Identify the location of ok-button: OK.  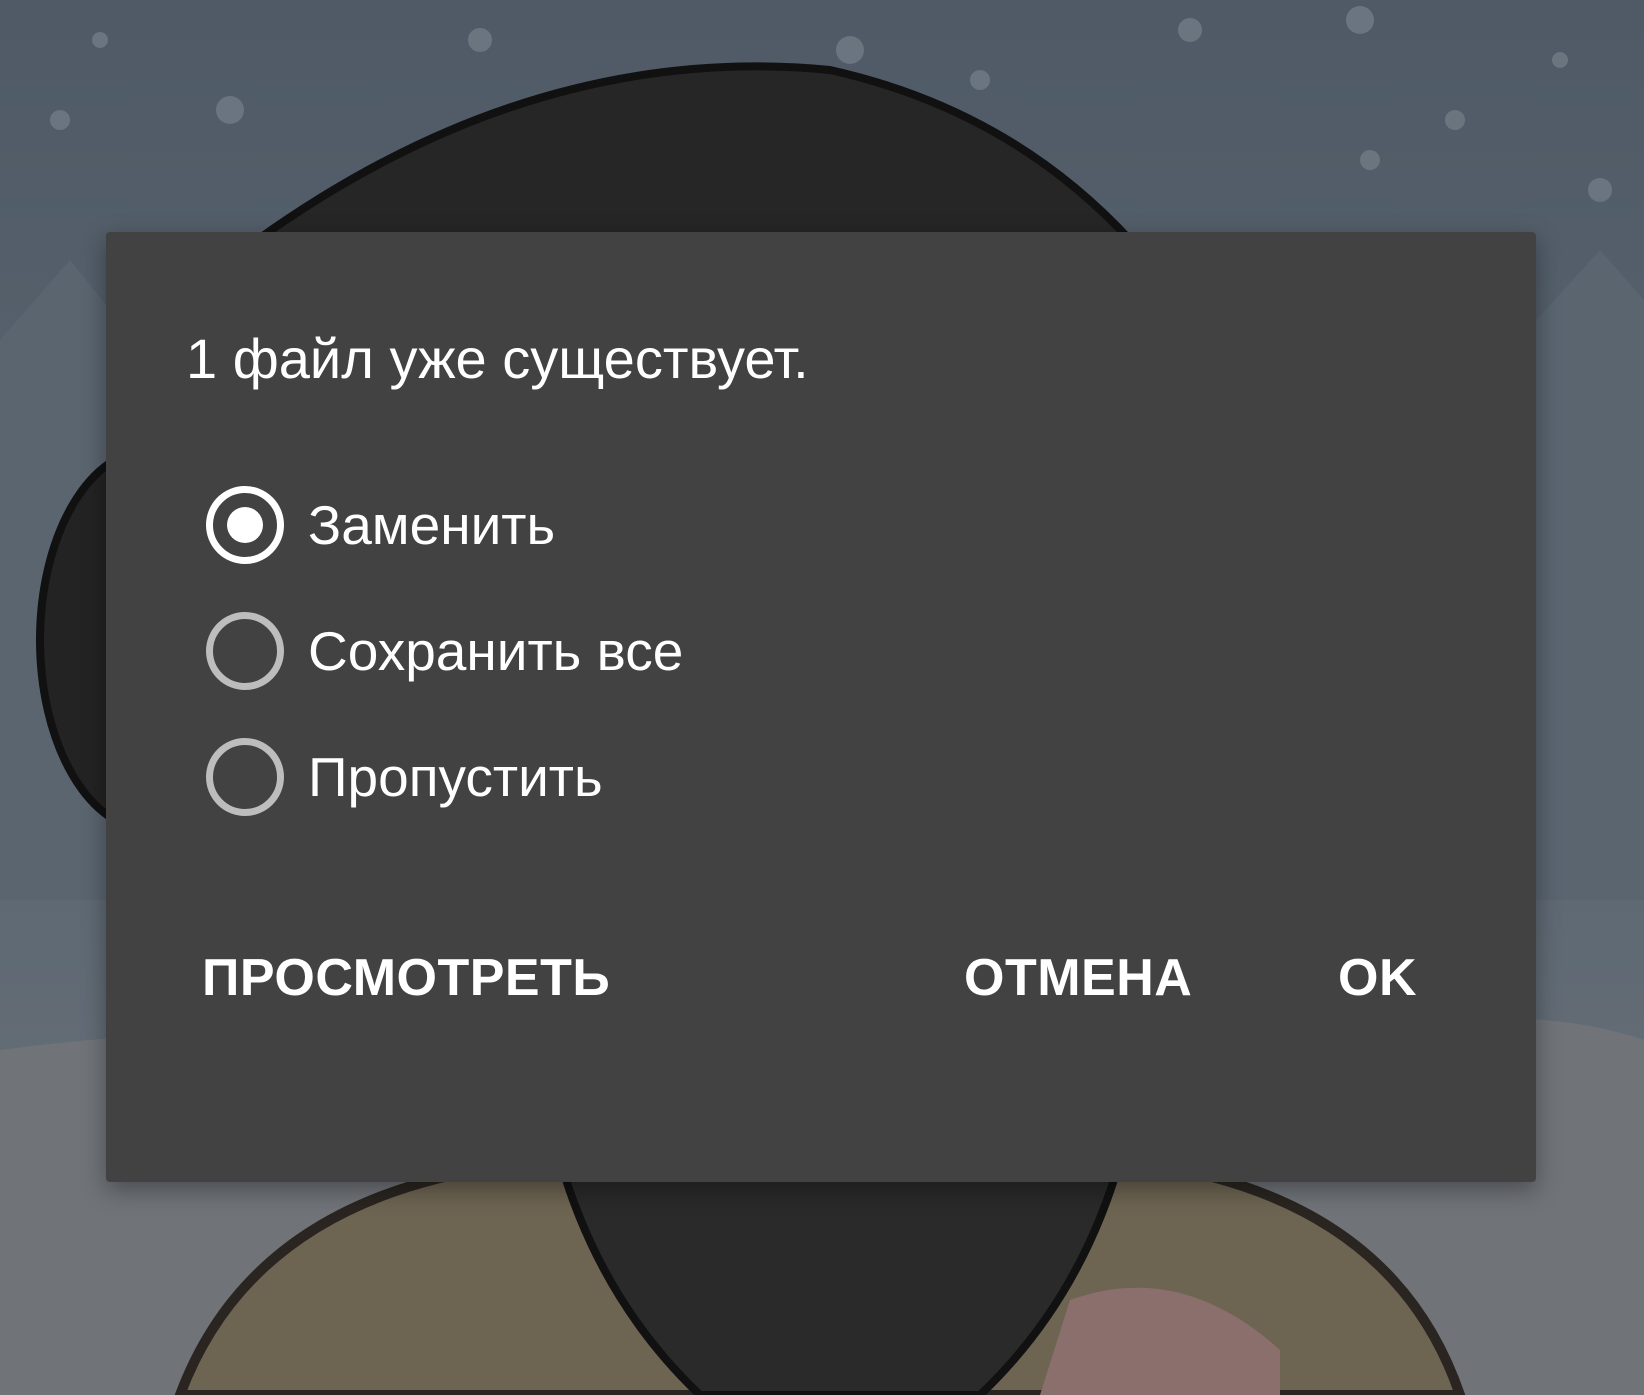
(1377, 978).